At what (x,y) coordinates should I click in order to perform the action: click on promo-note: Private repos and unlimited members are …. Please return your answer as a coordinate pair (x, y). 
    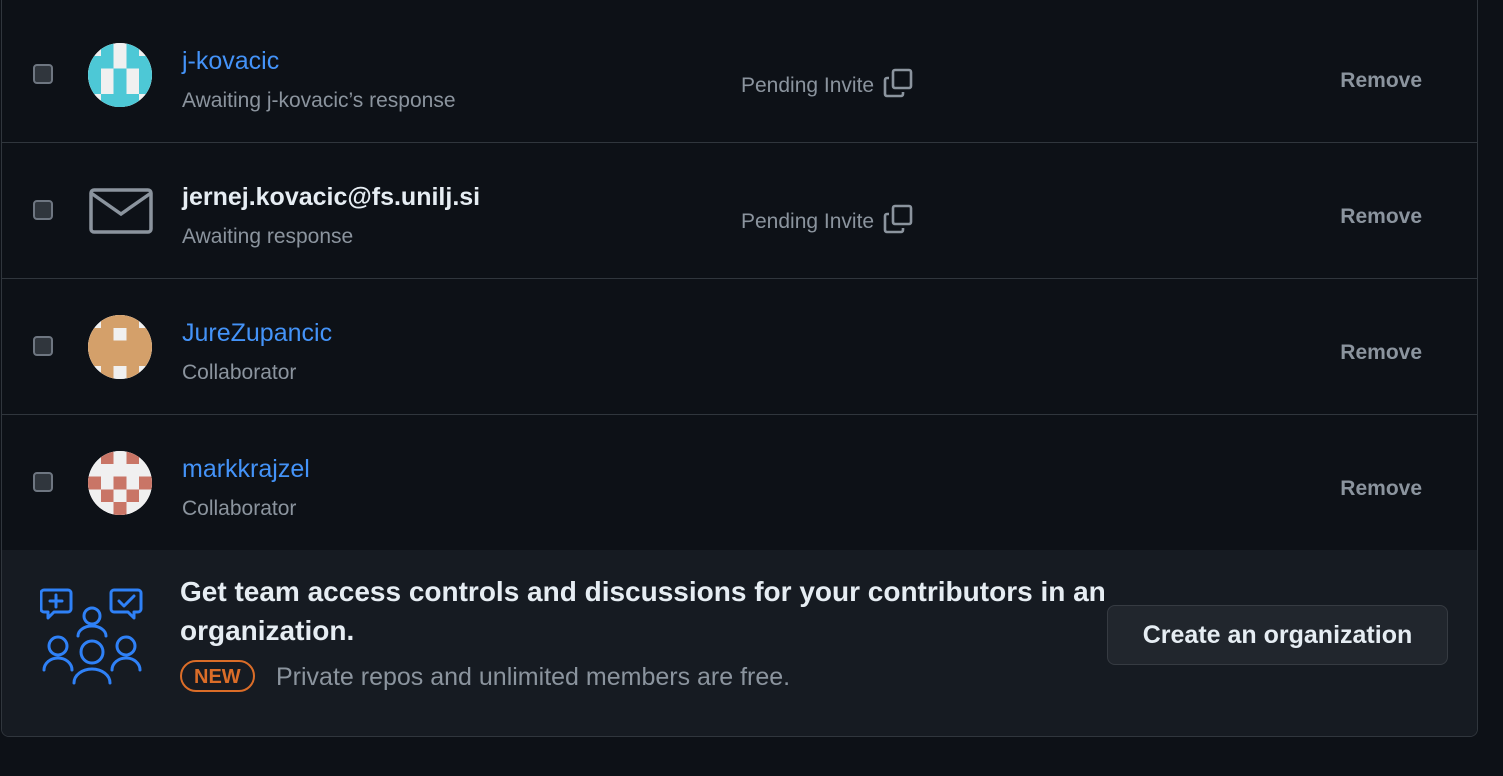
    Looking at the image, I should click on (533, 677).